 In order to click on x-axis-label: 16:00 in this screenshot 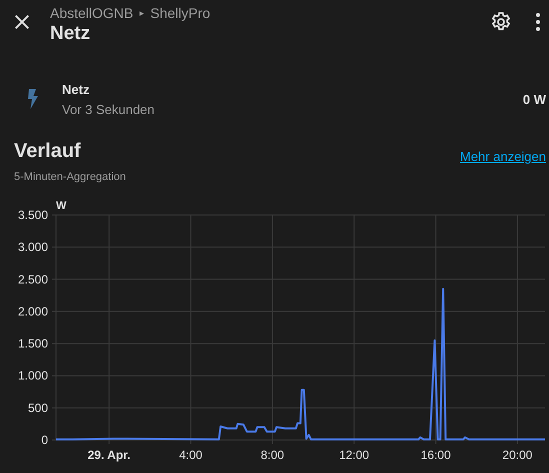, I will do `click(435, 455)`.